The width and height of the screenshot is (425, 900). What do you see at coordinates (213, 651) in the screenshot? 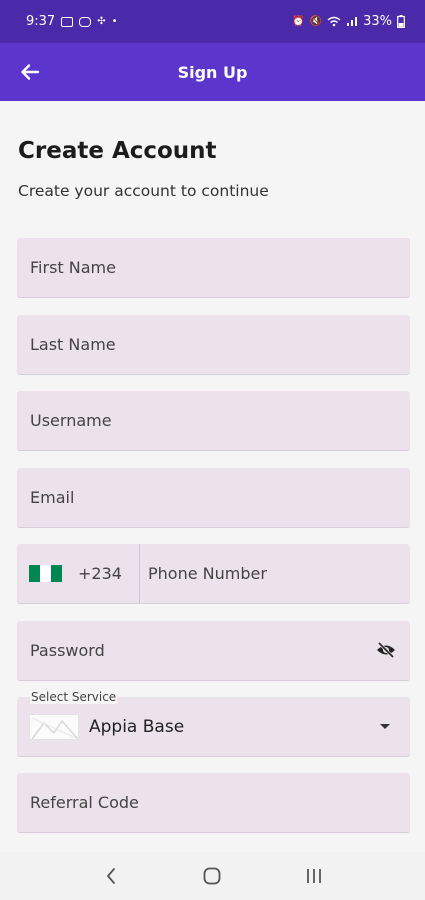
I see `password-field: Password` at bounding box center [213, 651].